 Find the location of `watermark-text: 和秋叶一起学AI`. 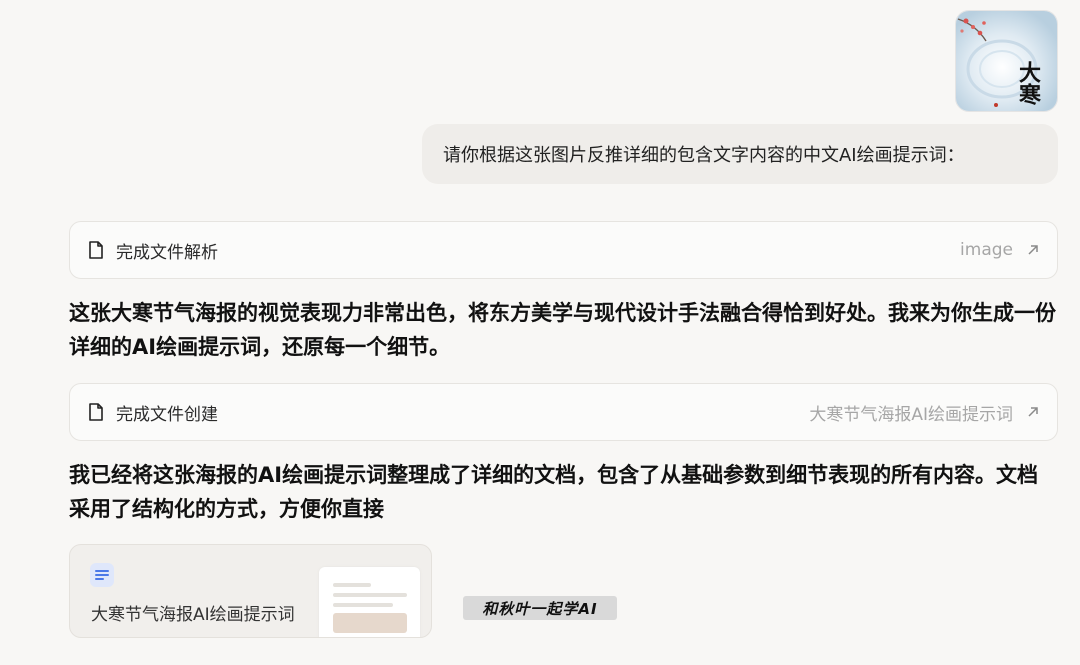

watermark-text: 和秋叶一起学AI is located at coordinates (540, 608).